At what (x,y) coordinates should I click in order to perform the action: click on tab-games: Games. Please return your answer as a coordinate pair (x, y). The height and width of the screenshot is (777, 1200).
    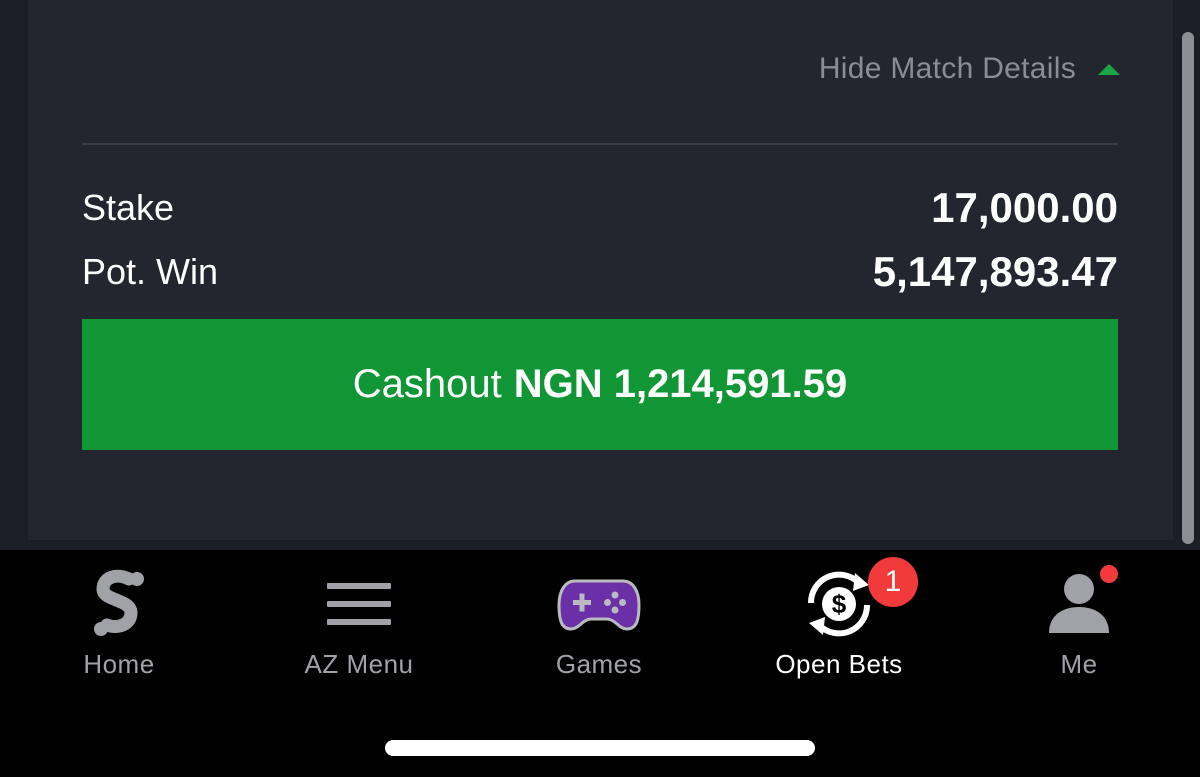
    Looking at the image, I should click on (599, 625).